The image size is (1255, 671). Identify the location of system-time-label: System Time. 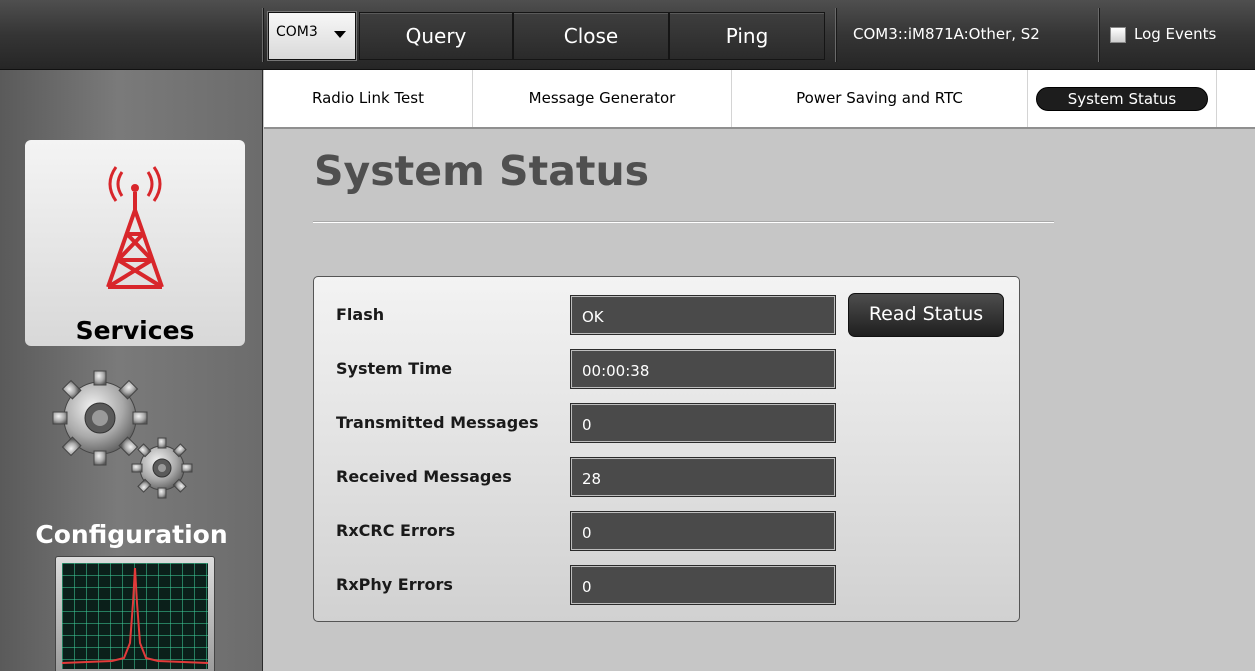
(394, 368).